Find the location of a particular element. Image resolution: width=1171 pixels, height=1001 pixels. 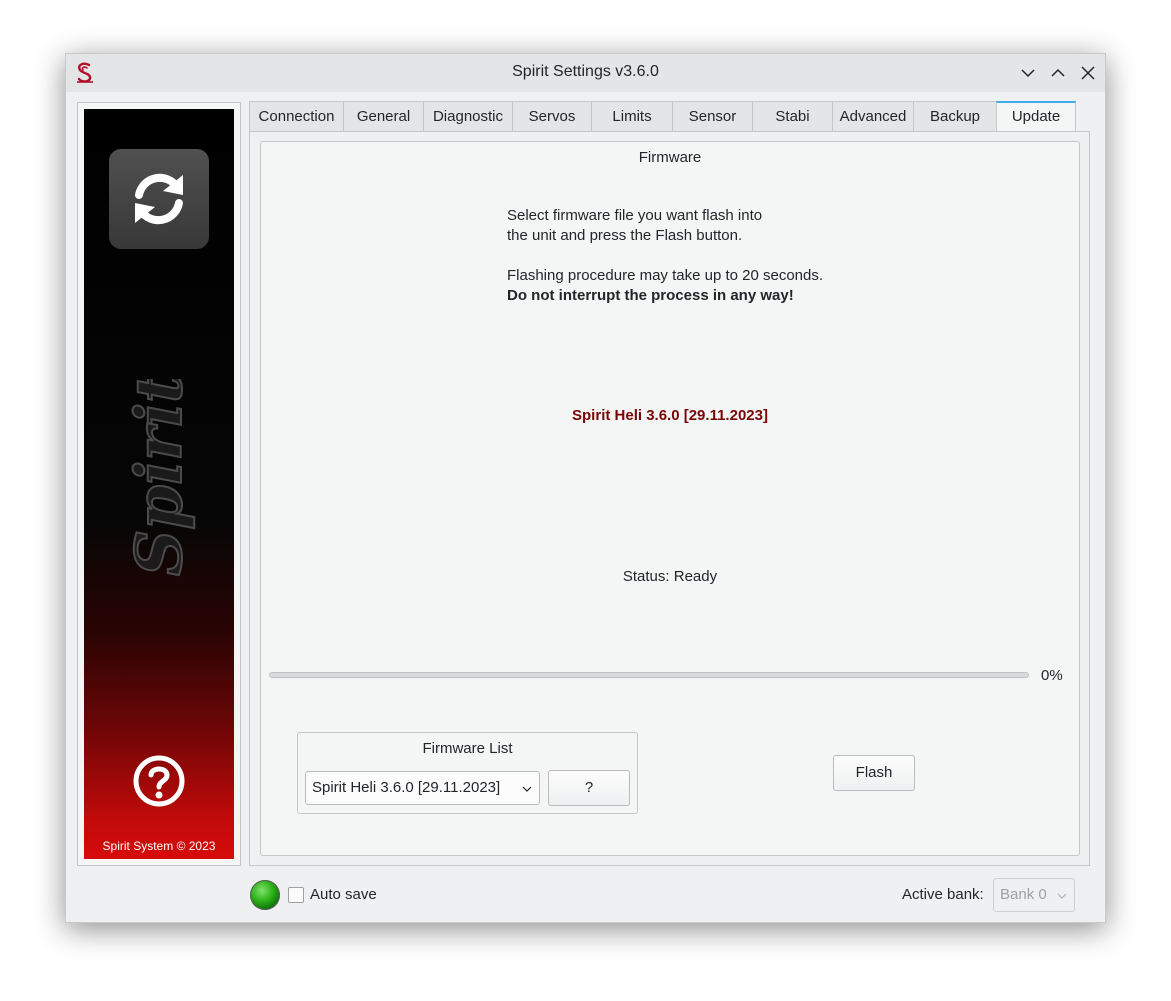

sync-icon is located at coordinates (159, 199).